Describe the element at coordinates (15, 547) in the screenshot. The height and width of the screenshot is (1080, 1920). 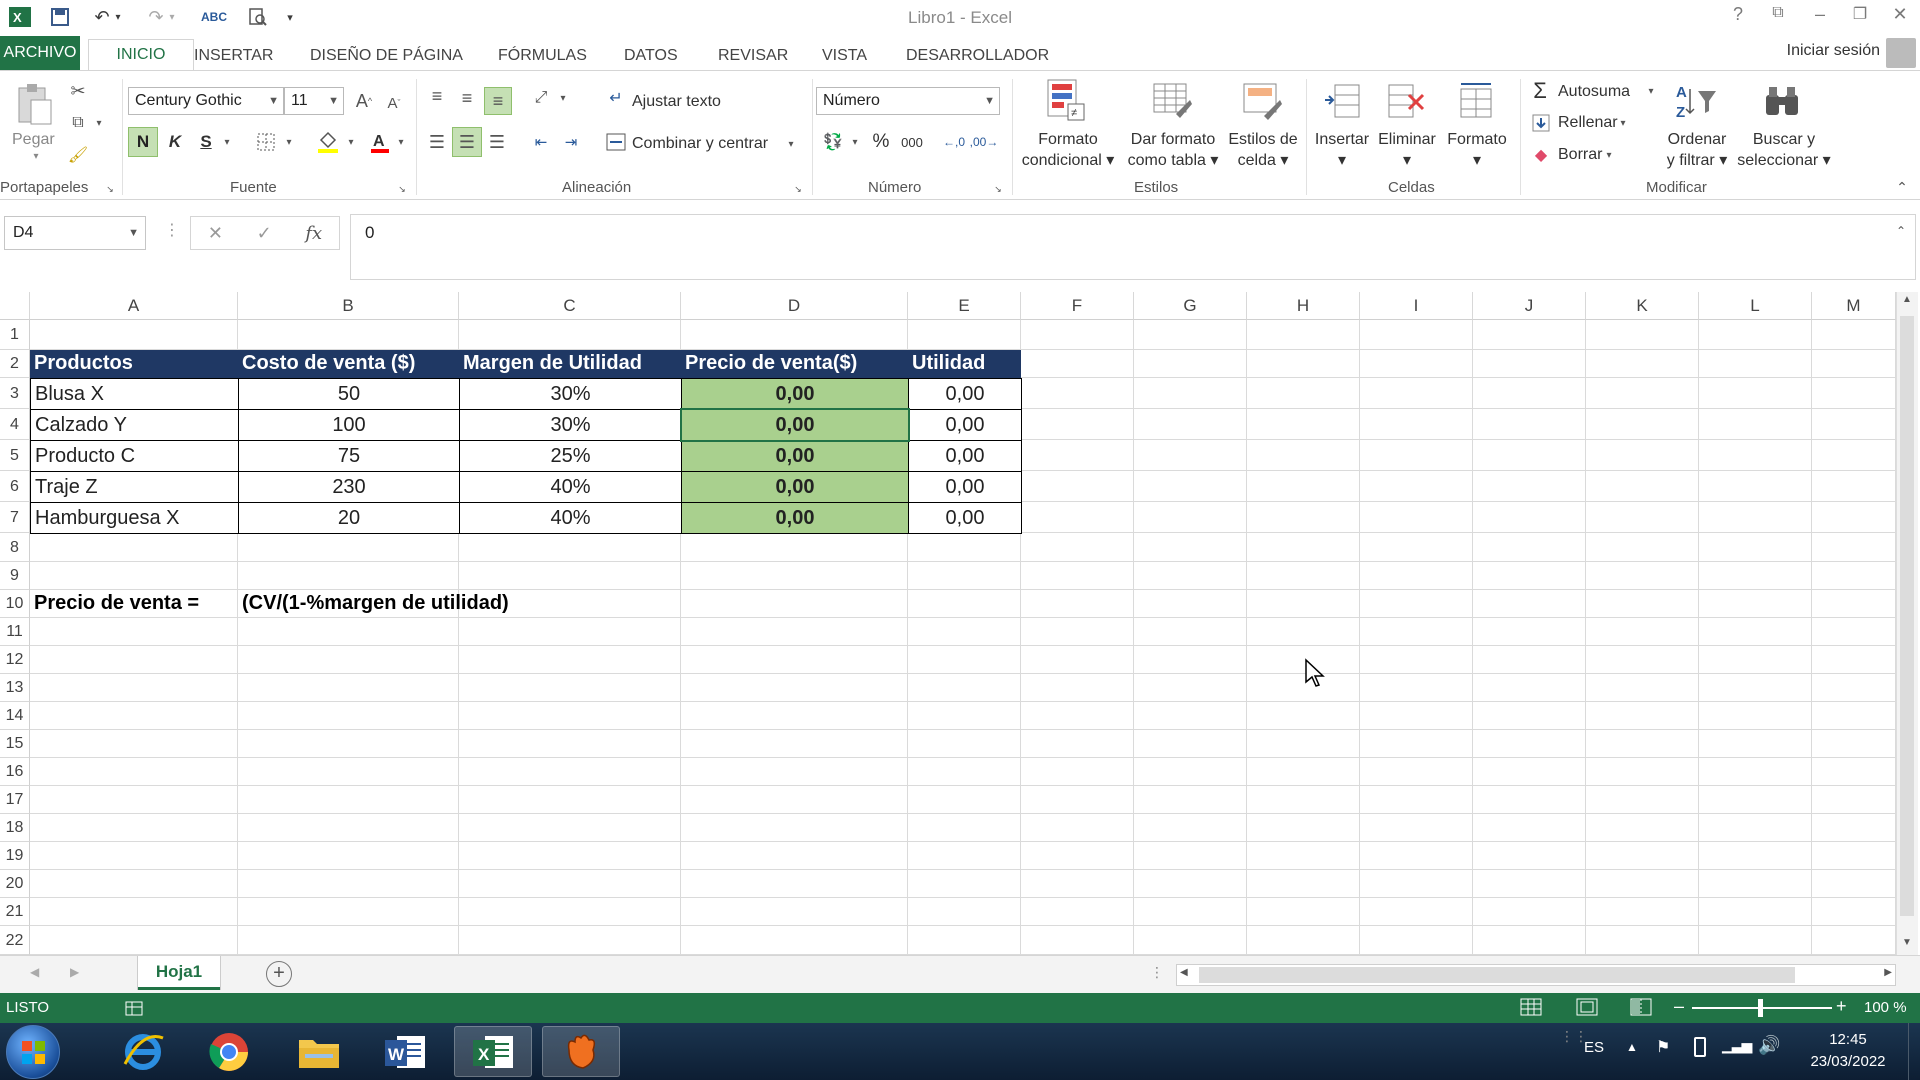
I see `row-header-8: 8` at that location.